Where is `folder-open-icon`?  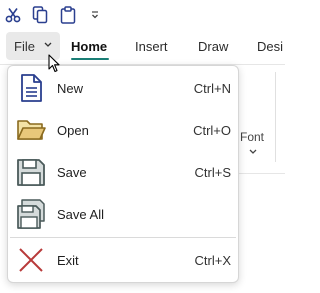 folder-open-icon is located at coordinates (31, 130).